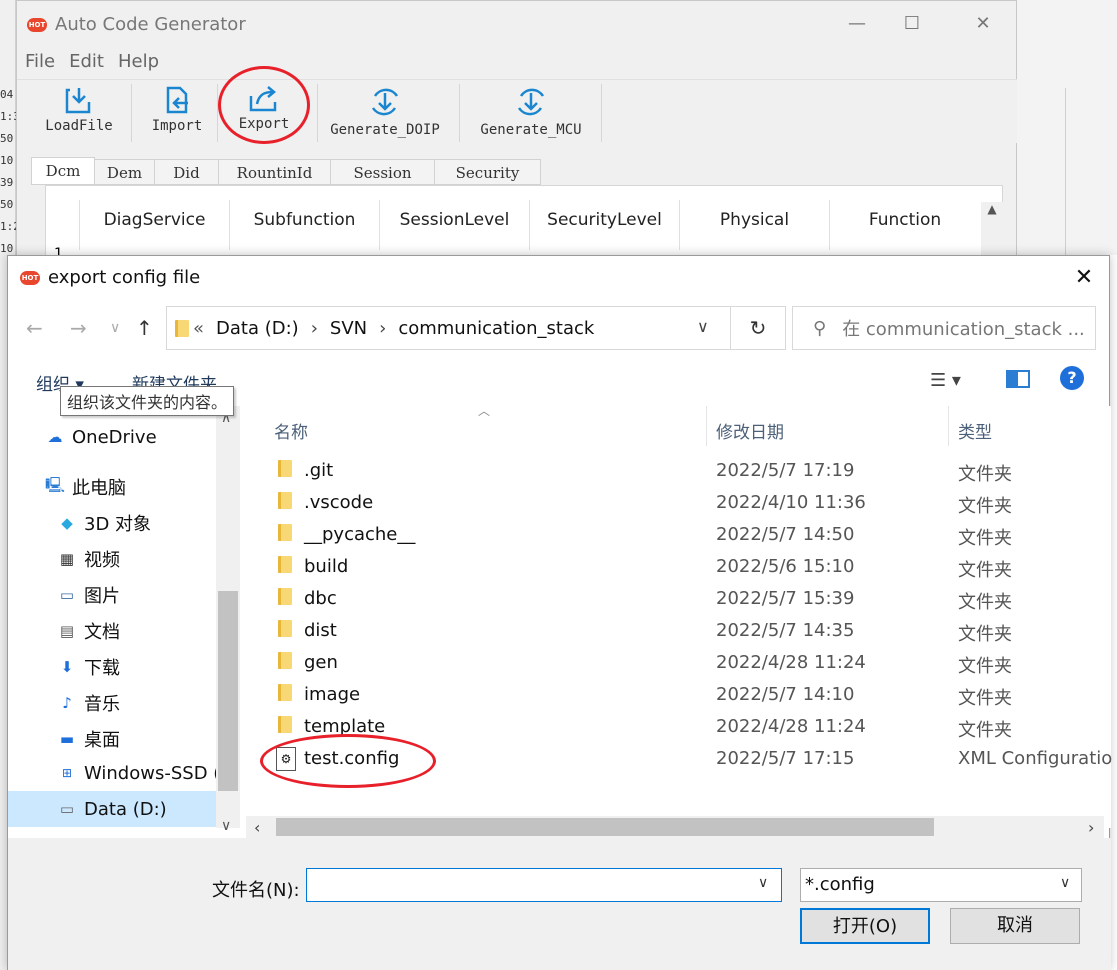  Describe the element at coordinates (383, 172) in the screenshot. I see `tab-session: Session` at that location.